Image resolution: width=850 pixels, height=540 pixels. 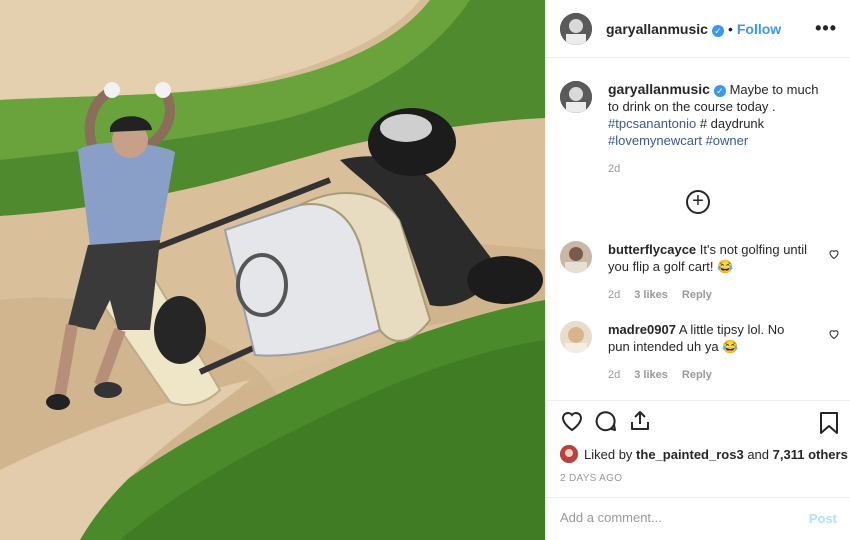 What do you see at coordinates (826, 28) in the screenshot?
I see `more-options-icon: •••` at bounding box center [826, 28].